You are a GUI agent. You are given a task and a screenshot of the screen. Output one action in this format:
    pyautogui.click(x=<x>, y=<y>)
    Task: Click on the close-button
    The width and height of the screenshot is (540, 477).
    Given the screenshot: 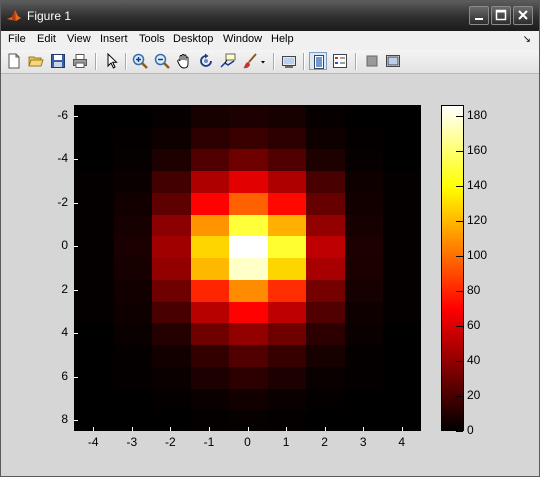 What is the action you would take?
    pyautogui.click(x=523, y=15)
    